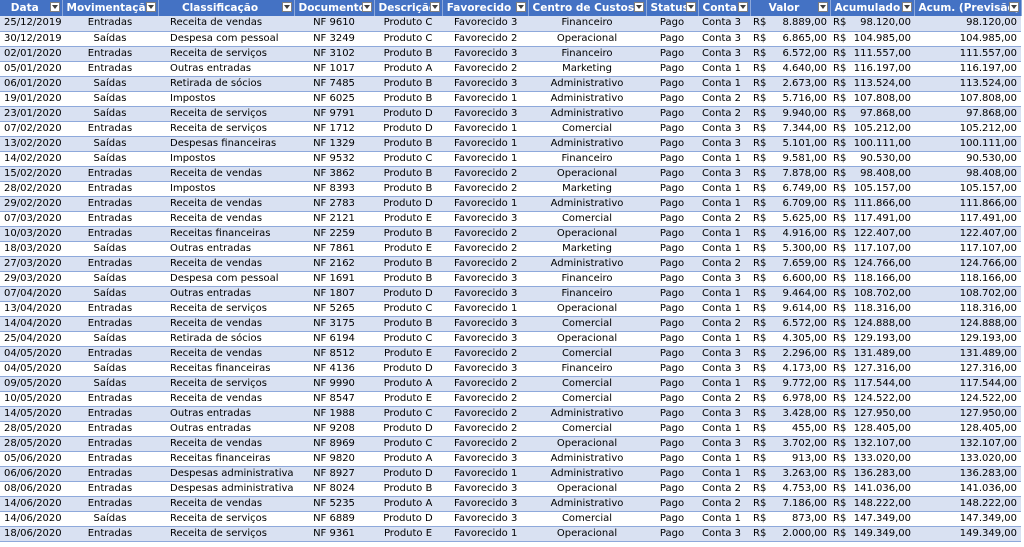 This screenshot has height=547, width=1024. Describe the element at coordinates (226, 249) in the screenshot. I see `cell-classificacao: Outras entradas` at that location.